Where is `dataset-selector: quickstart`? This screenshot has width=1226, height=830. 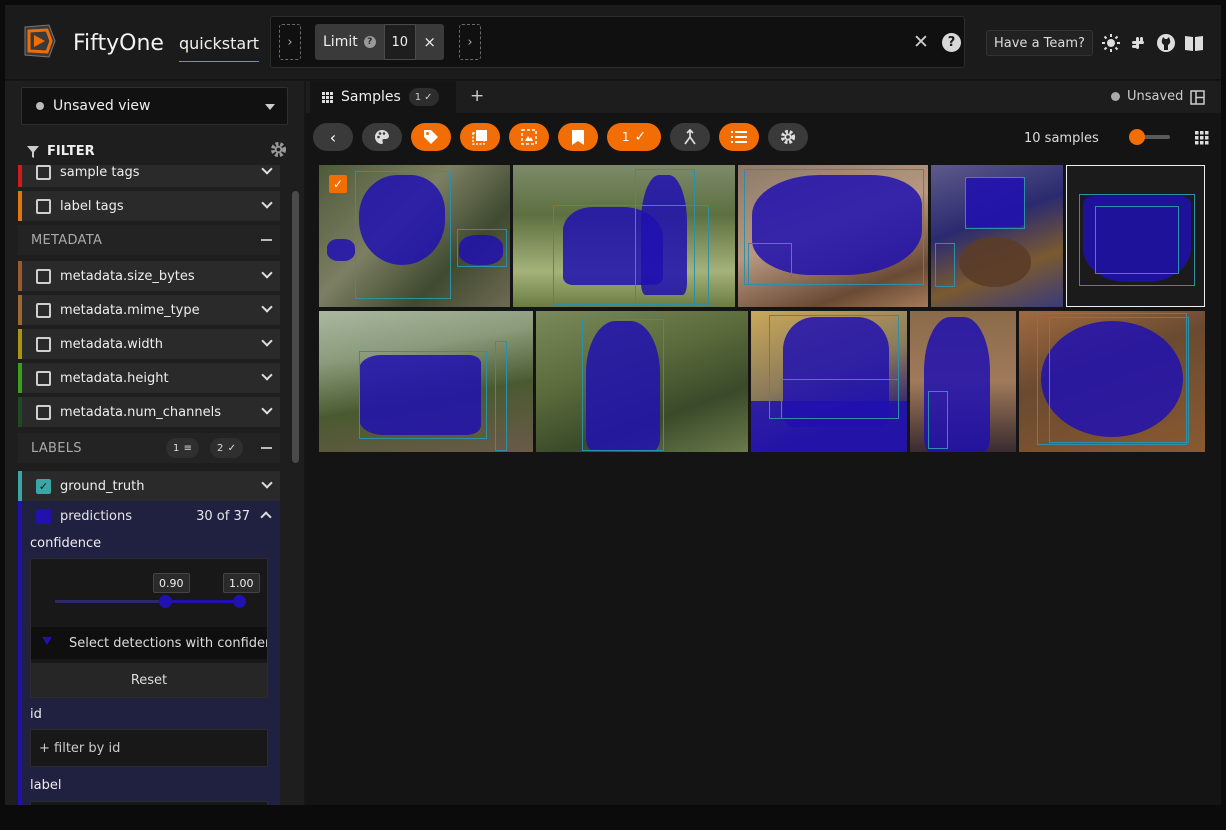
dataset-selector: quickstart is located at coordinates (219, 48).